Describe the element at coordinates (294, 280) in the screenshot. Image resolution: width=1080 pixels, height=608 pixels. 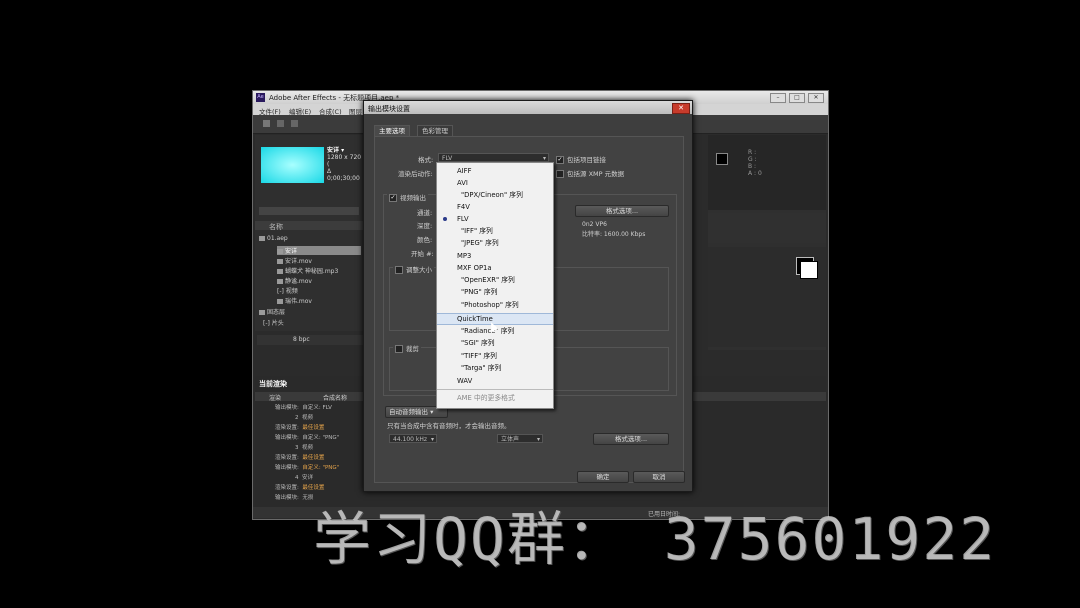
I see `tree-item: 静谧.mov` at that location.